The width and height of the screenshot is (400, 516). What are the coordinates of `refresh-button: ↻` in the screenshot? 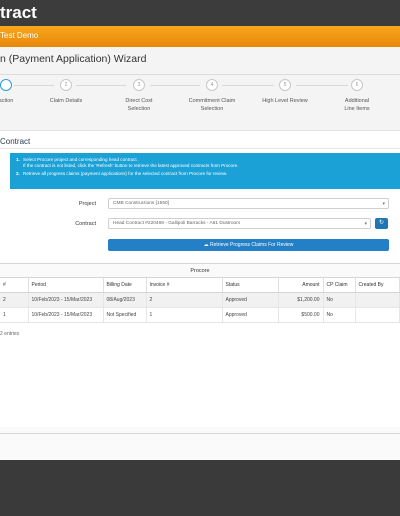 It's located at (381, 223).